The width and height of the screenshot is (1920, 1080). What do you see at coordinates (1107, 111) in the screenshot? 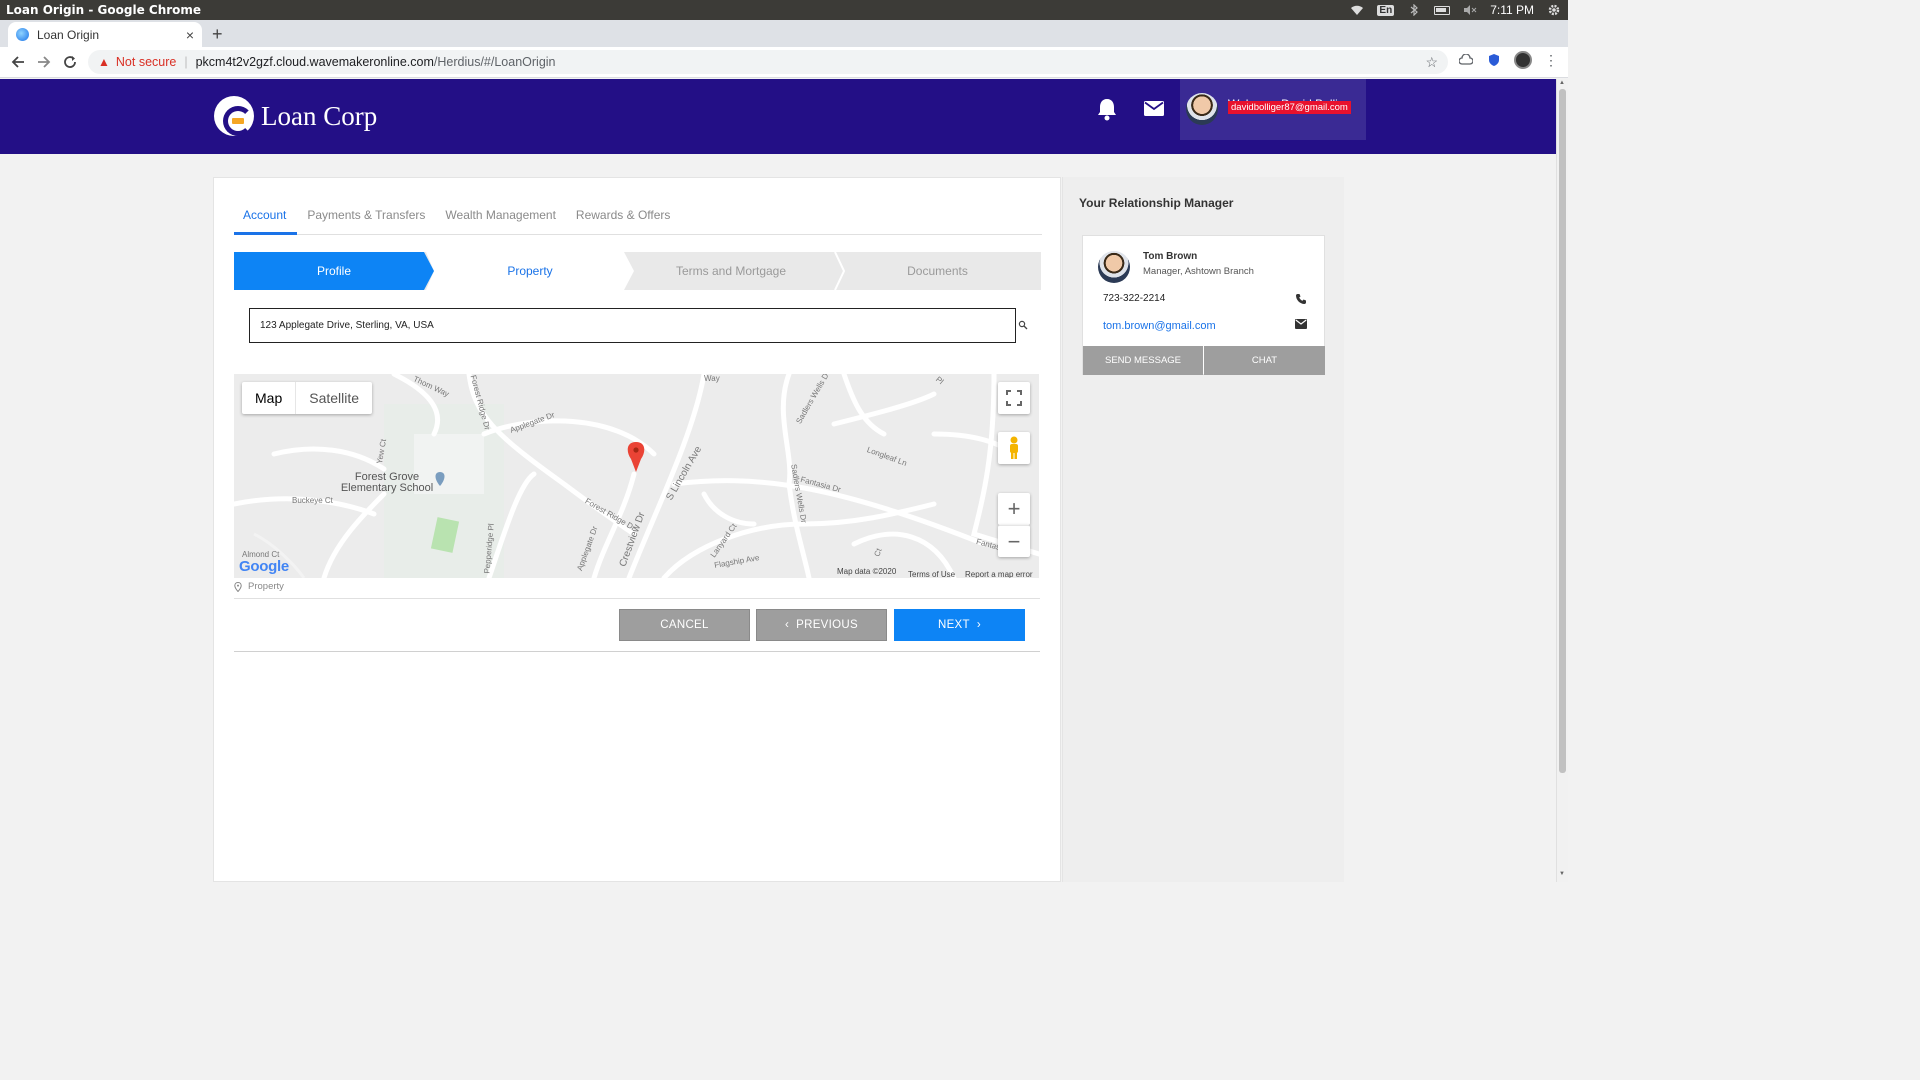
I see `notifications-bell-icon` at bounding box center [1107, 111].